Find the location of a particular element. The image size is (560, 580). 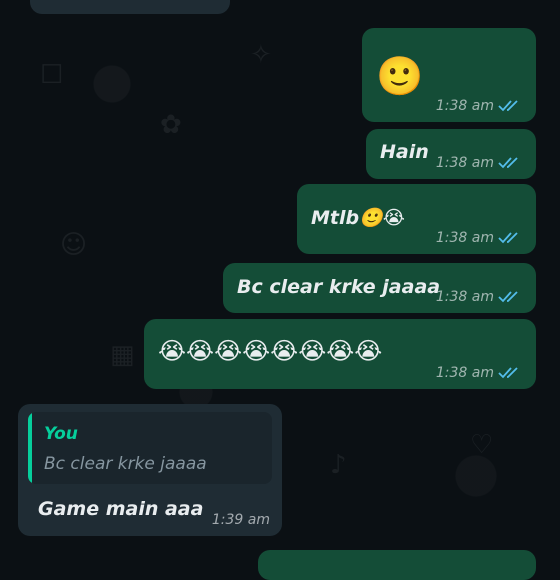

message-bubble-outgoing: Bc clear krke jaaaa 1:38 am is located at coordinates (379, 288).